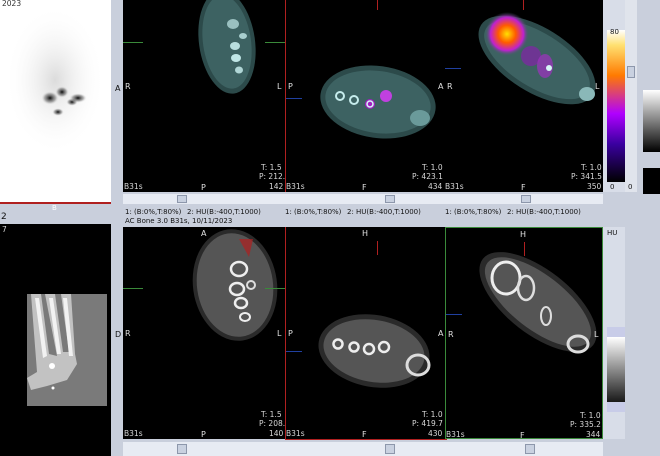 The image size is (660, 456). I want to click on orient-side-a: A, so click(118, 88).